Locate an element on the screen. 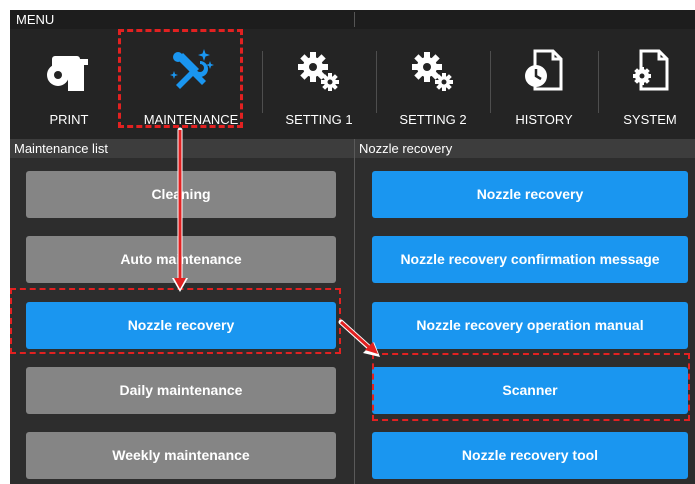 Image resolution: width=695 pixels, height=484 pixels. maintenance-item-label: Weekly maintenance is located at coordinates (181, 455).